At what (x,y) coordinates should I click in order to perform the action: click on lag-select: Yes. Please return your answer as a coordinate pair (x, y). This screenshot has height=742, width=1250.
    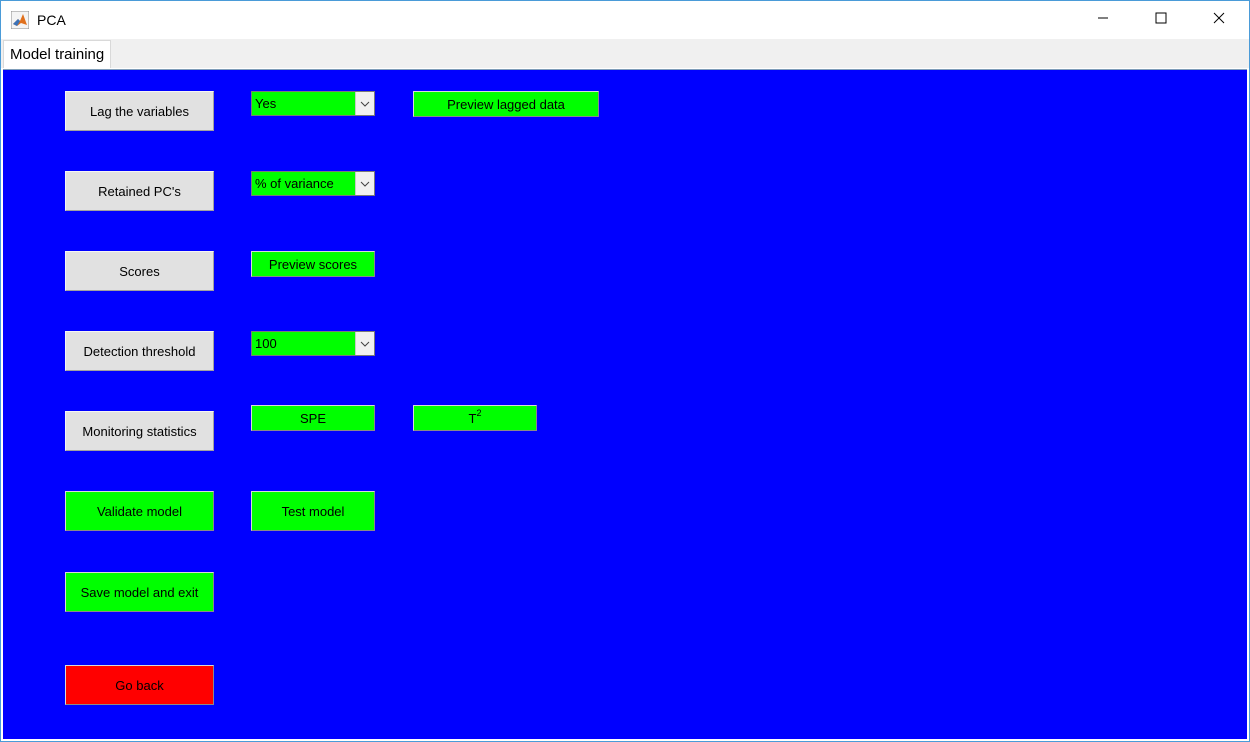
    Looking at the image, I should click on (313, 103).